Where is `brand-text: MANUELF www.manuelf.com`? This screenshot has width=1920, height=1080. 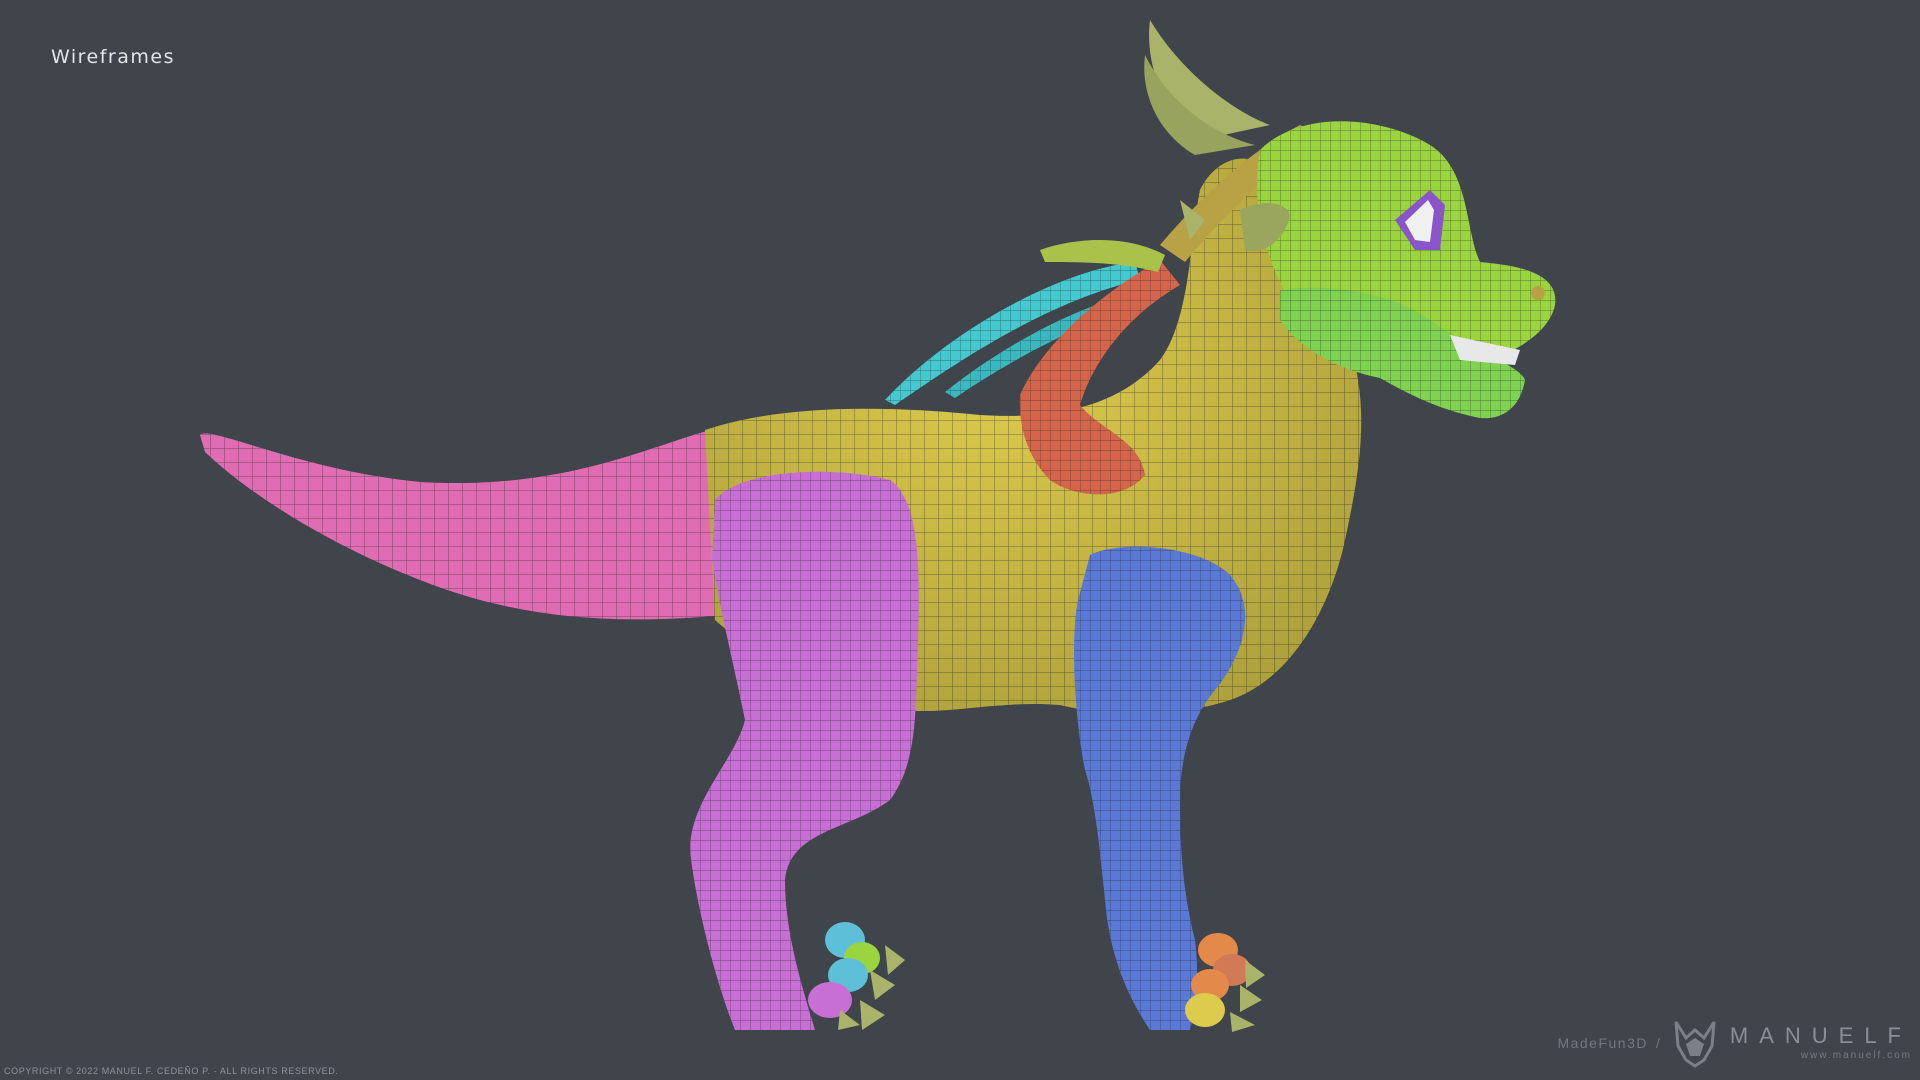
brand-text: MANUELF www.manuelf.com is located at coordinates (1821, 1043).